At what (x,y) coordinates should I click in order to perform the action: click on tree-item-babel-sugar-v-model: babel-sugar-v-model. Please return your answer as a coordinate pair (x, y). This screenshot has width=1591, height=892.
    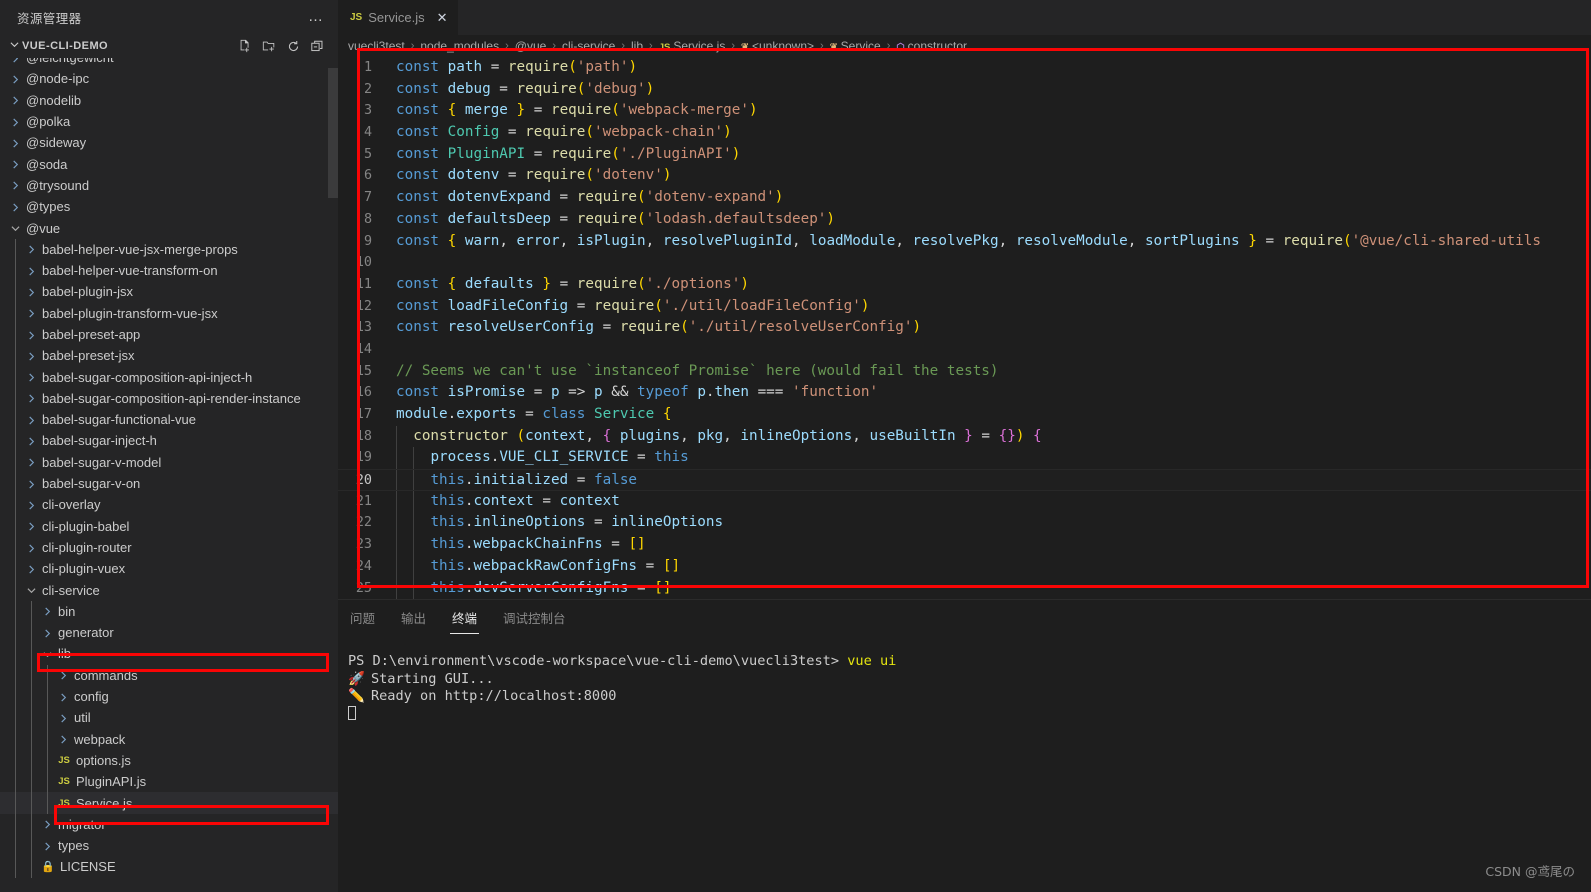
    Looking at the image, I should click on (169, 462).